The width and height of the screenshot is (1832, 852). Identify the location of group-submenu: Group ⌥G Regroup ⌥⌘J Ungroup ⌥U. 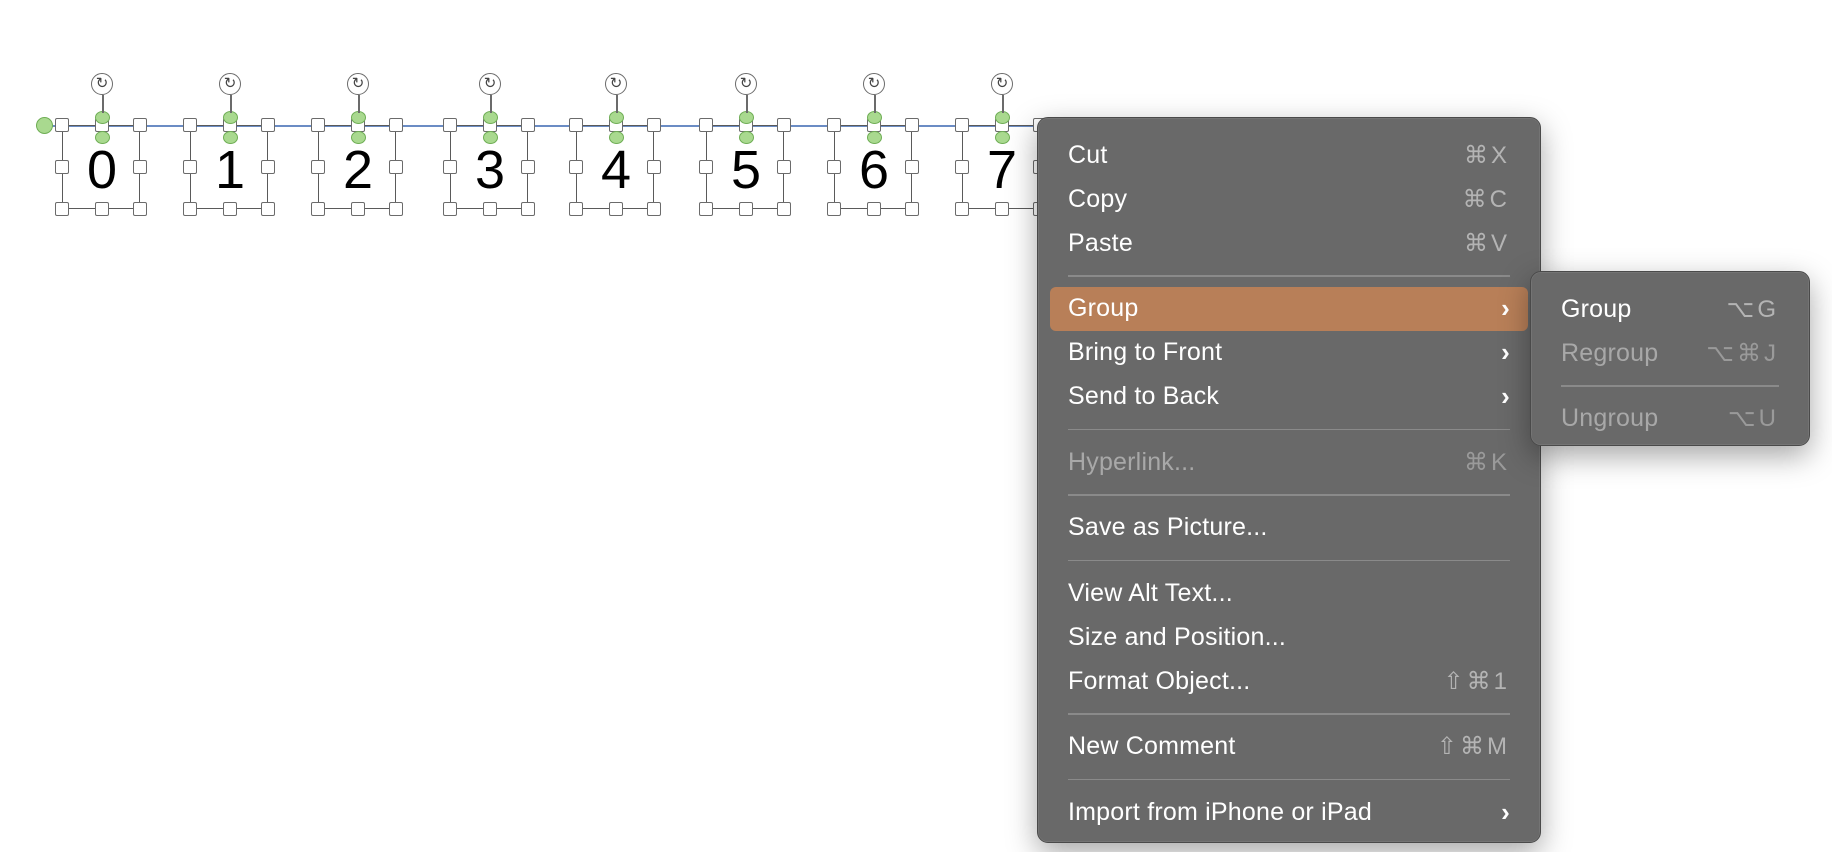
(1670, 358).